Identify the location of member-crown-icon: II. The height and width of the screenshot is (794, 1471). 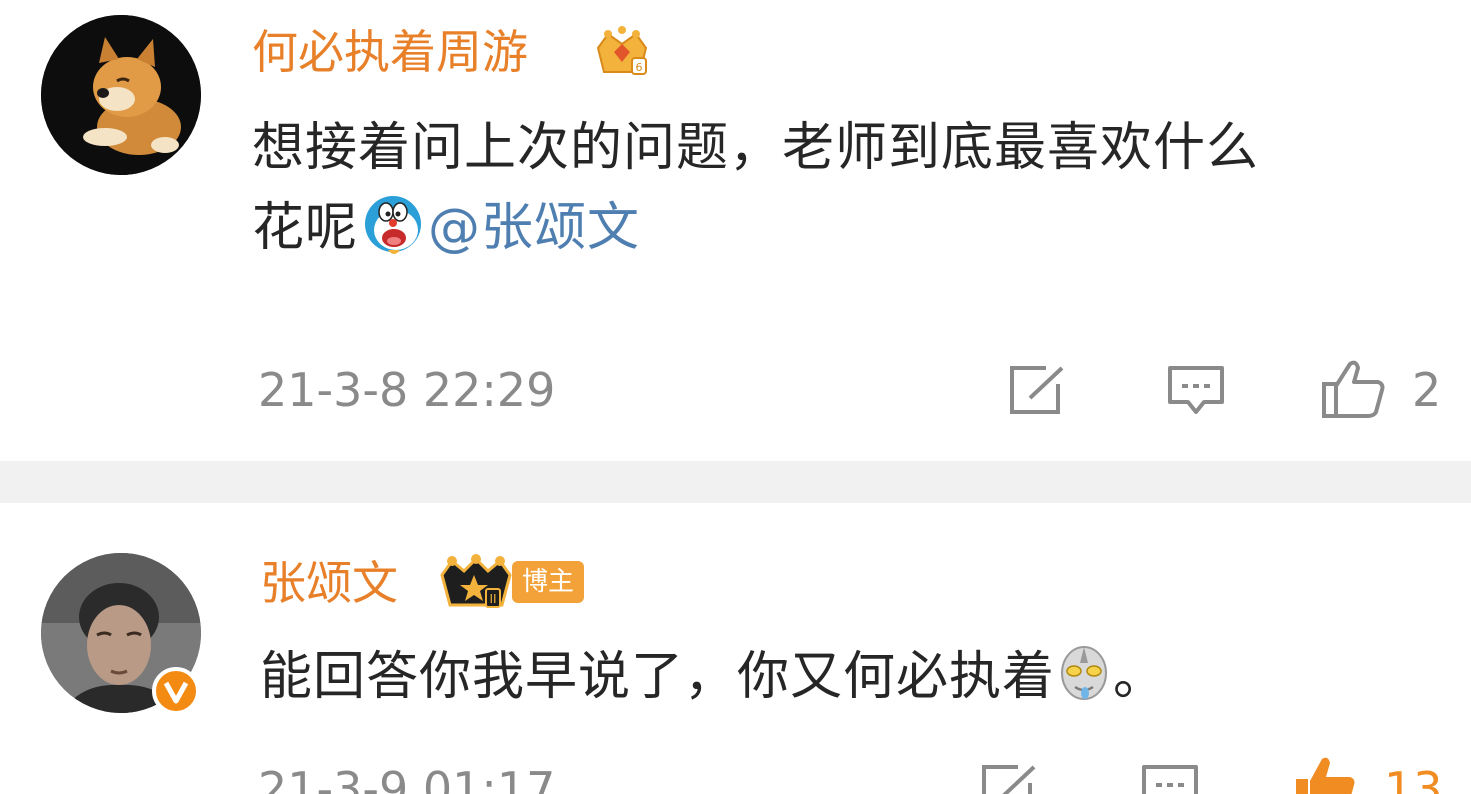
(476, 583).